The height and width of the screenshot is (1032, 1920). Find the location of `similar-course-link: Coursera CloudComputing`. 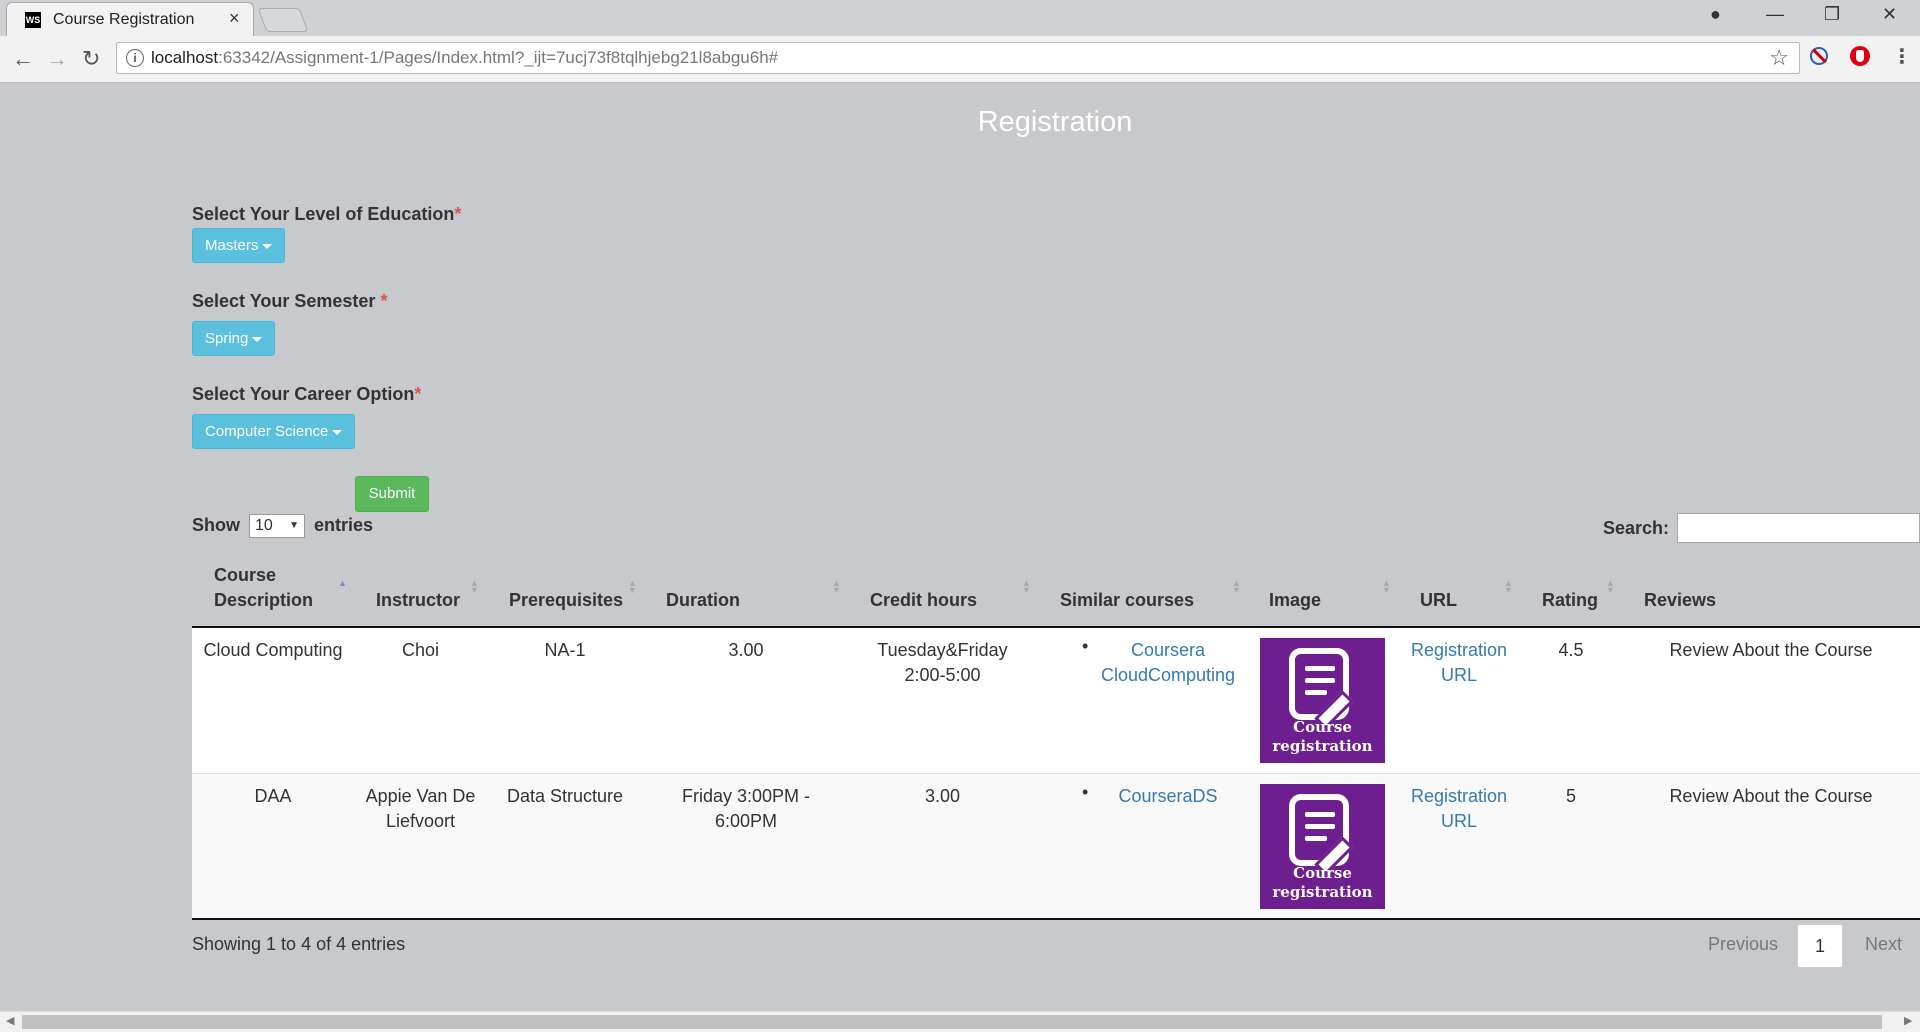

similar-course-link: Coursera CloudComputing is located at coordinates (1168, 663).